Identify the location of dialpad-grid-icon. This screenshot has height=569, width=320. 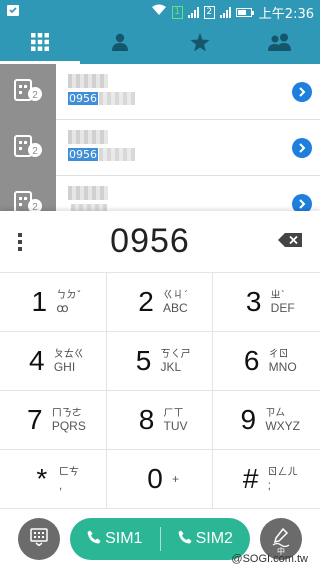
(40, 44).